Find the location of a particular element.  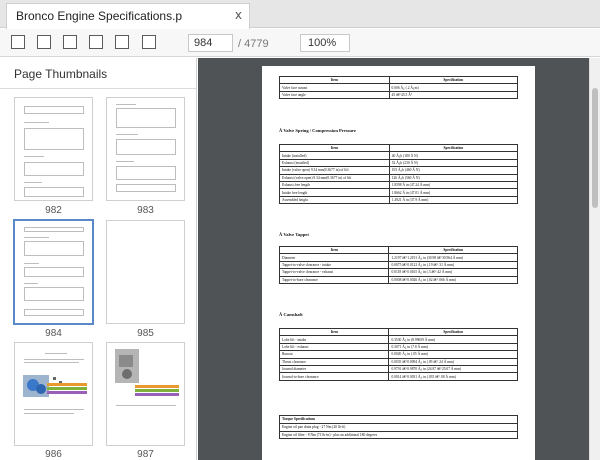

table-cell: Tappet-to-bore clearance is located at coordinates (334, 279).